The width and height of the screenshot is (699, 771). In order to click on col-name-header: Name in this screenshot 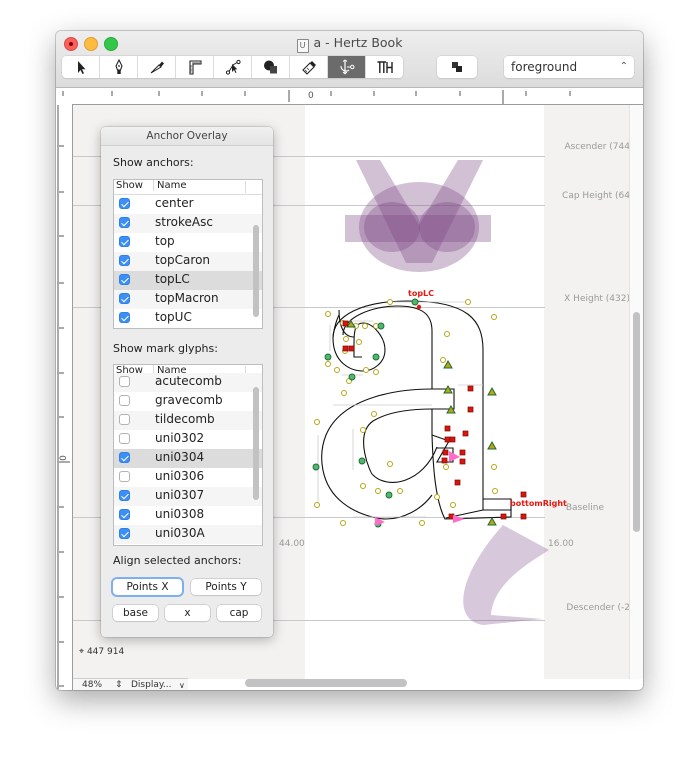, I will do `click(170, 185)`.